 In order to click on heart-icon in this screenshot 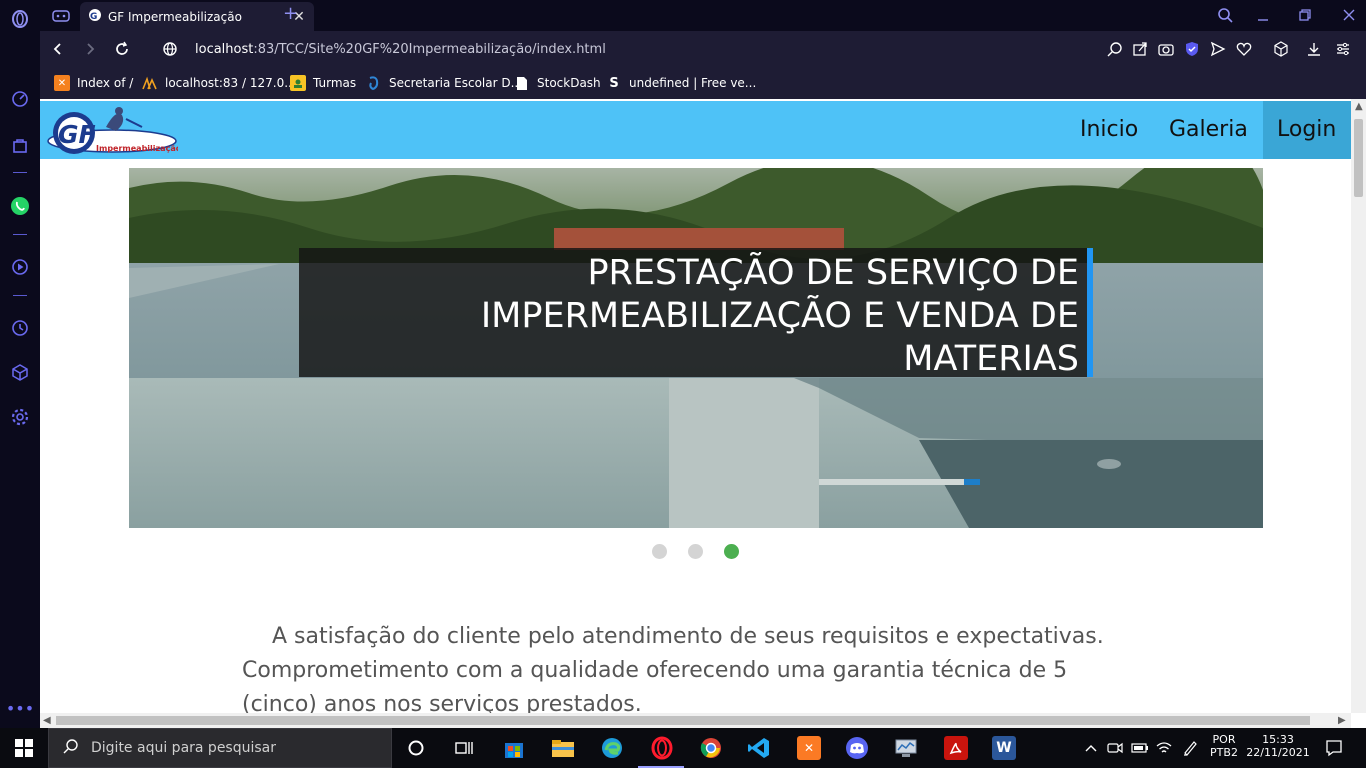, I will do `click(1244, 49)`.